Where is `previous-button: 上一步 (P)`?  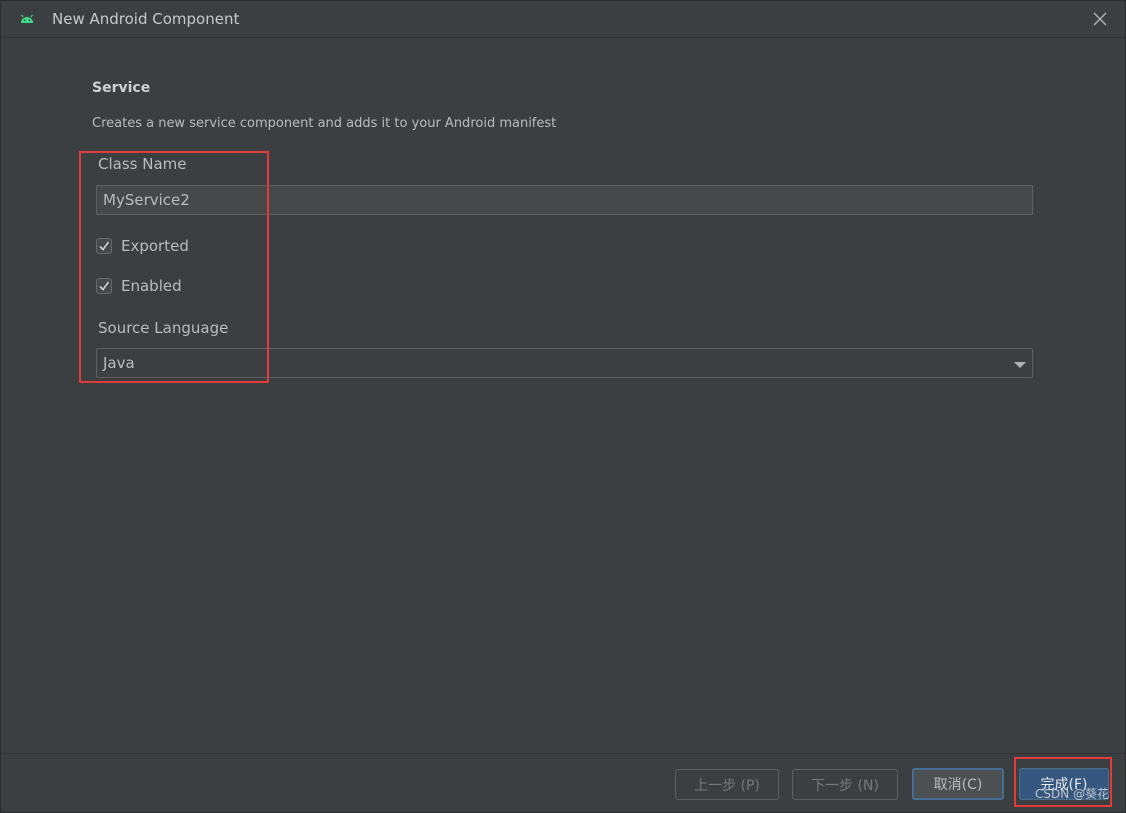 previous-button: 上一步 (P) is located at coordinates (727, 784).